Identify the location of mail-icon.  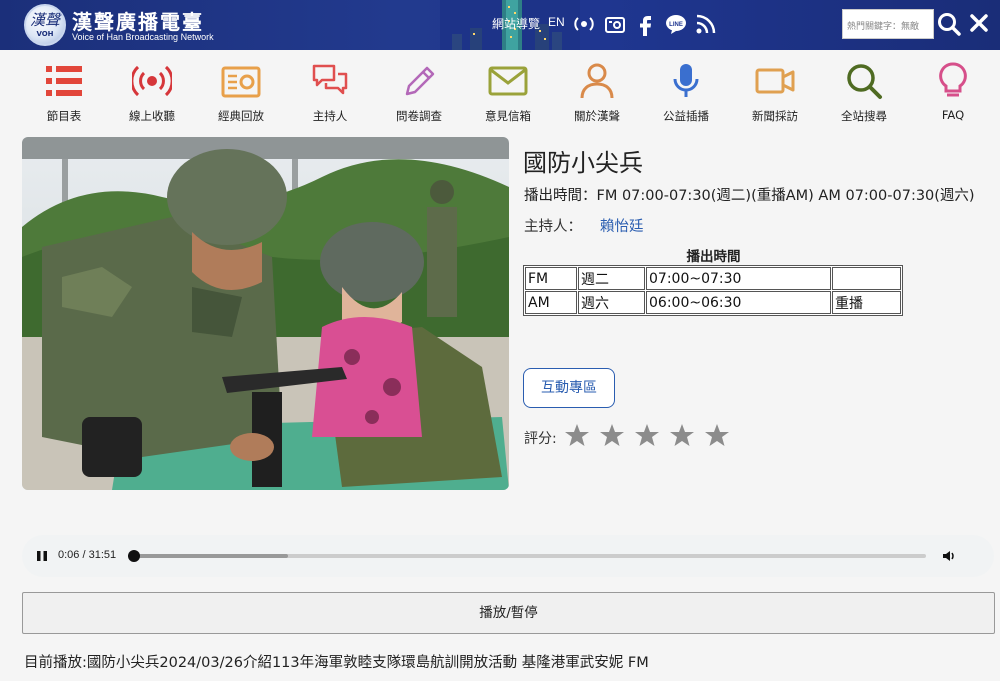
(508, 81).